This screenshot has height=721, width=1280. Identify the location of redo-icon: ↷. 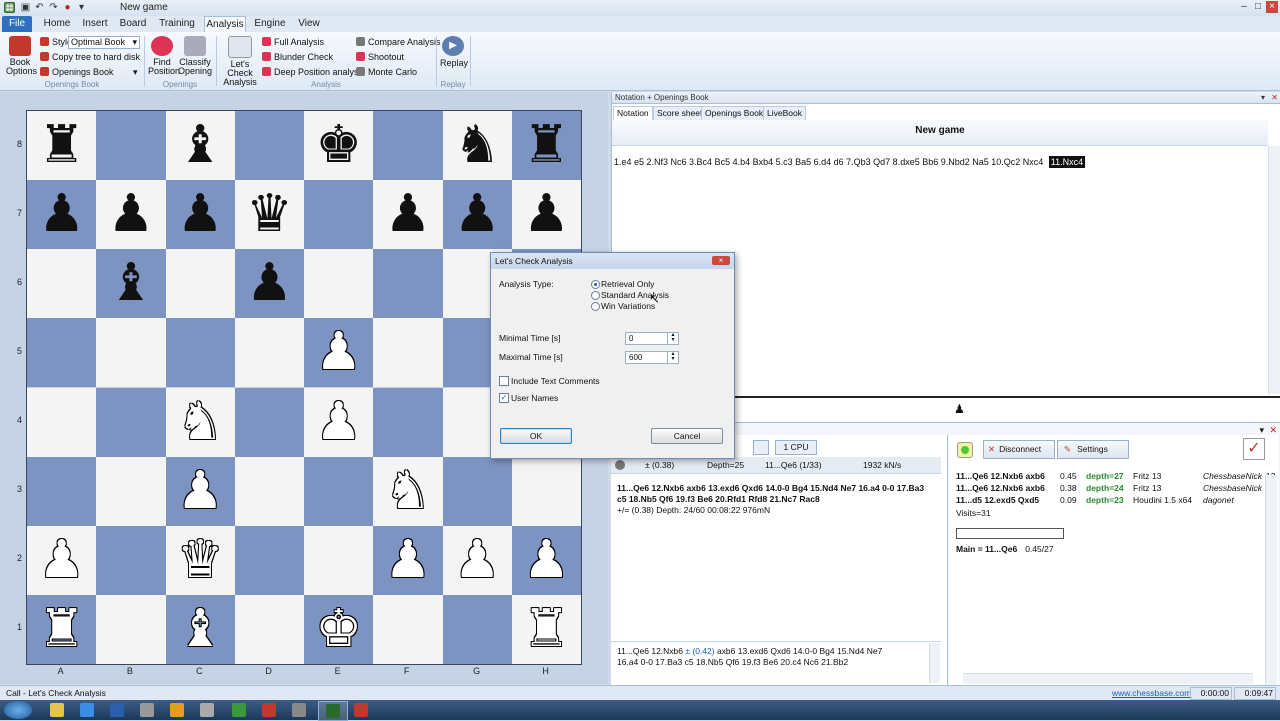
(53, 7).